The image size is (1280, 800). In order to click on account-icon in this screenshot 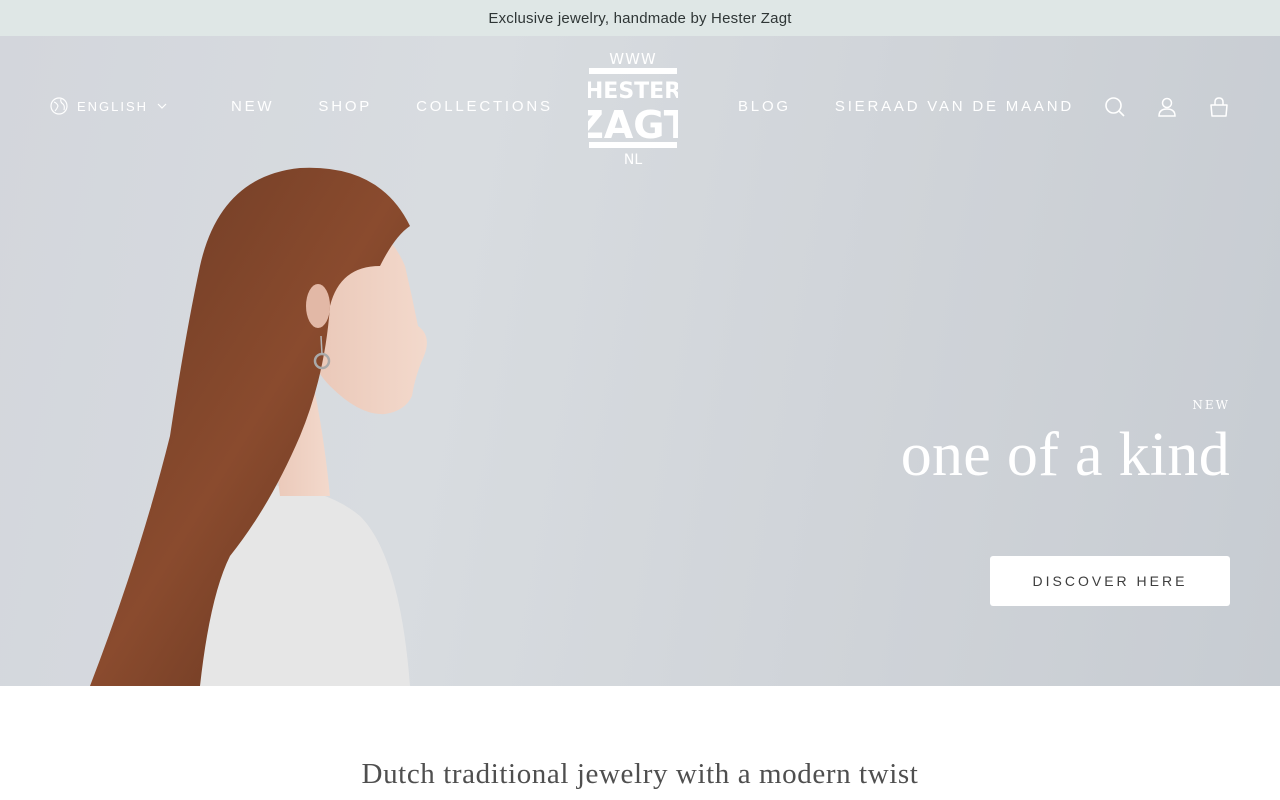, I will do `click(1167, 107)`.